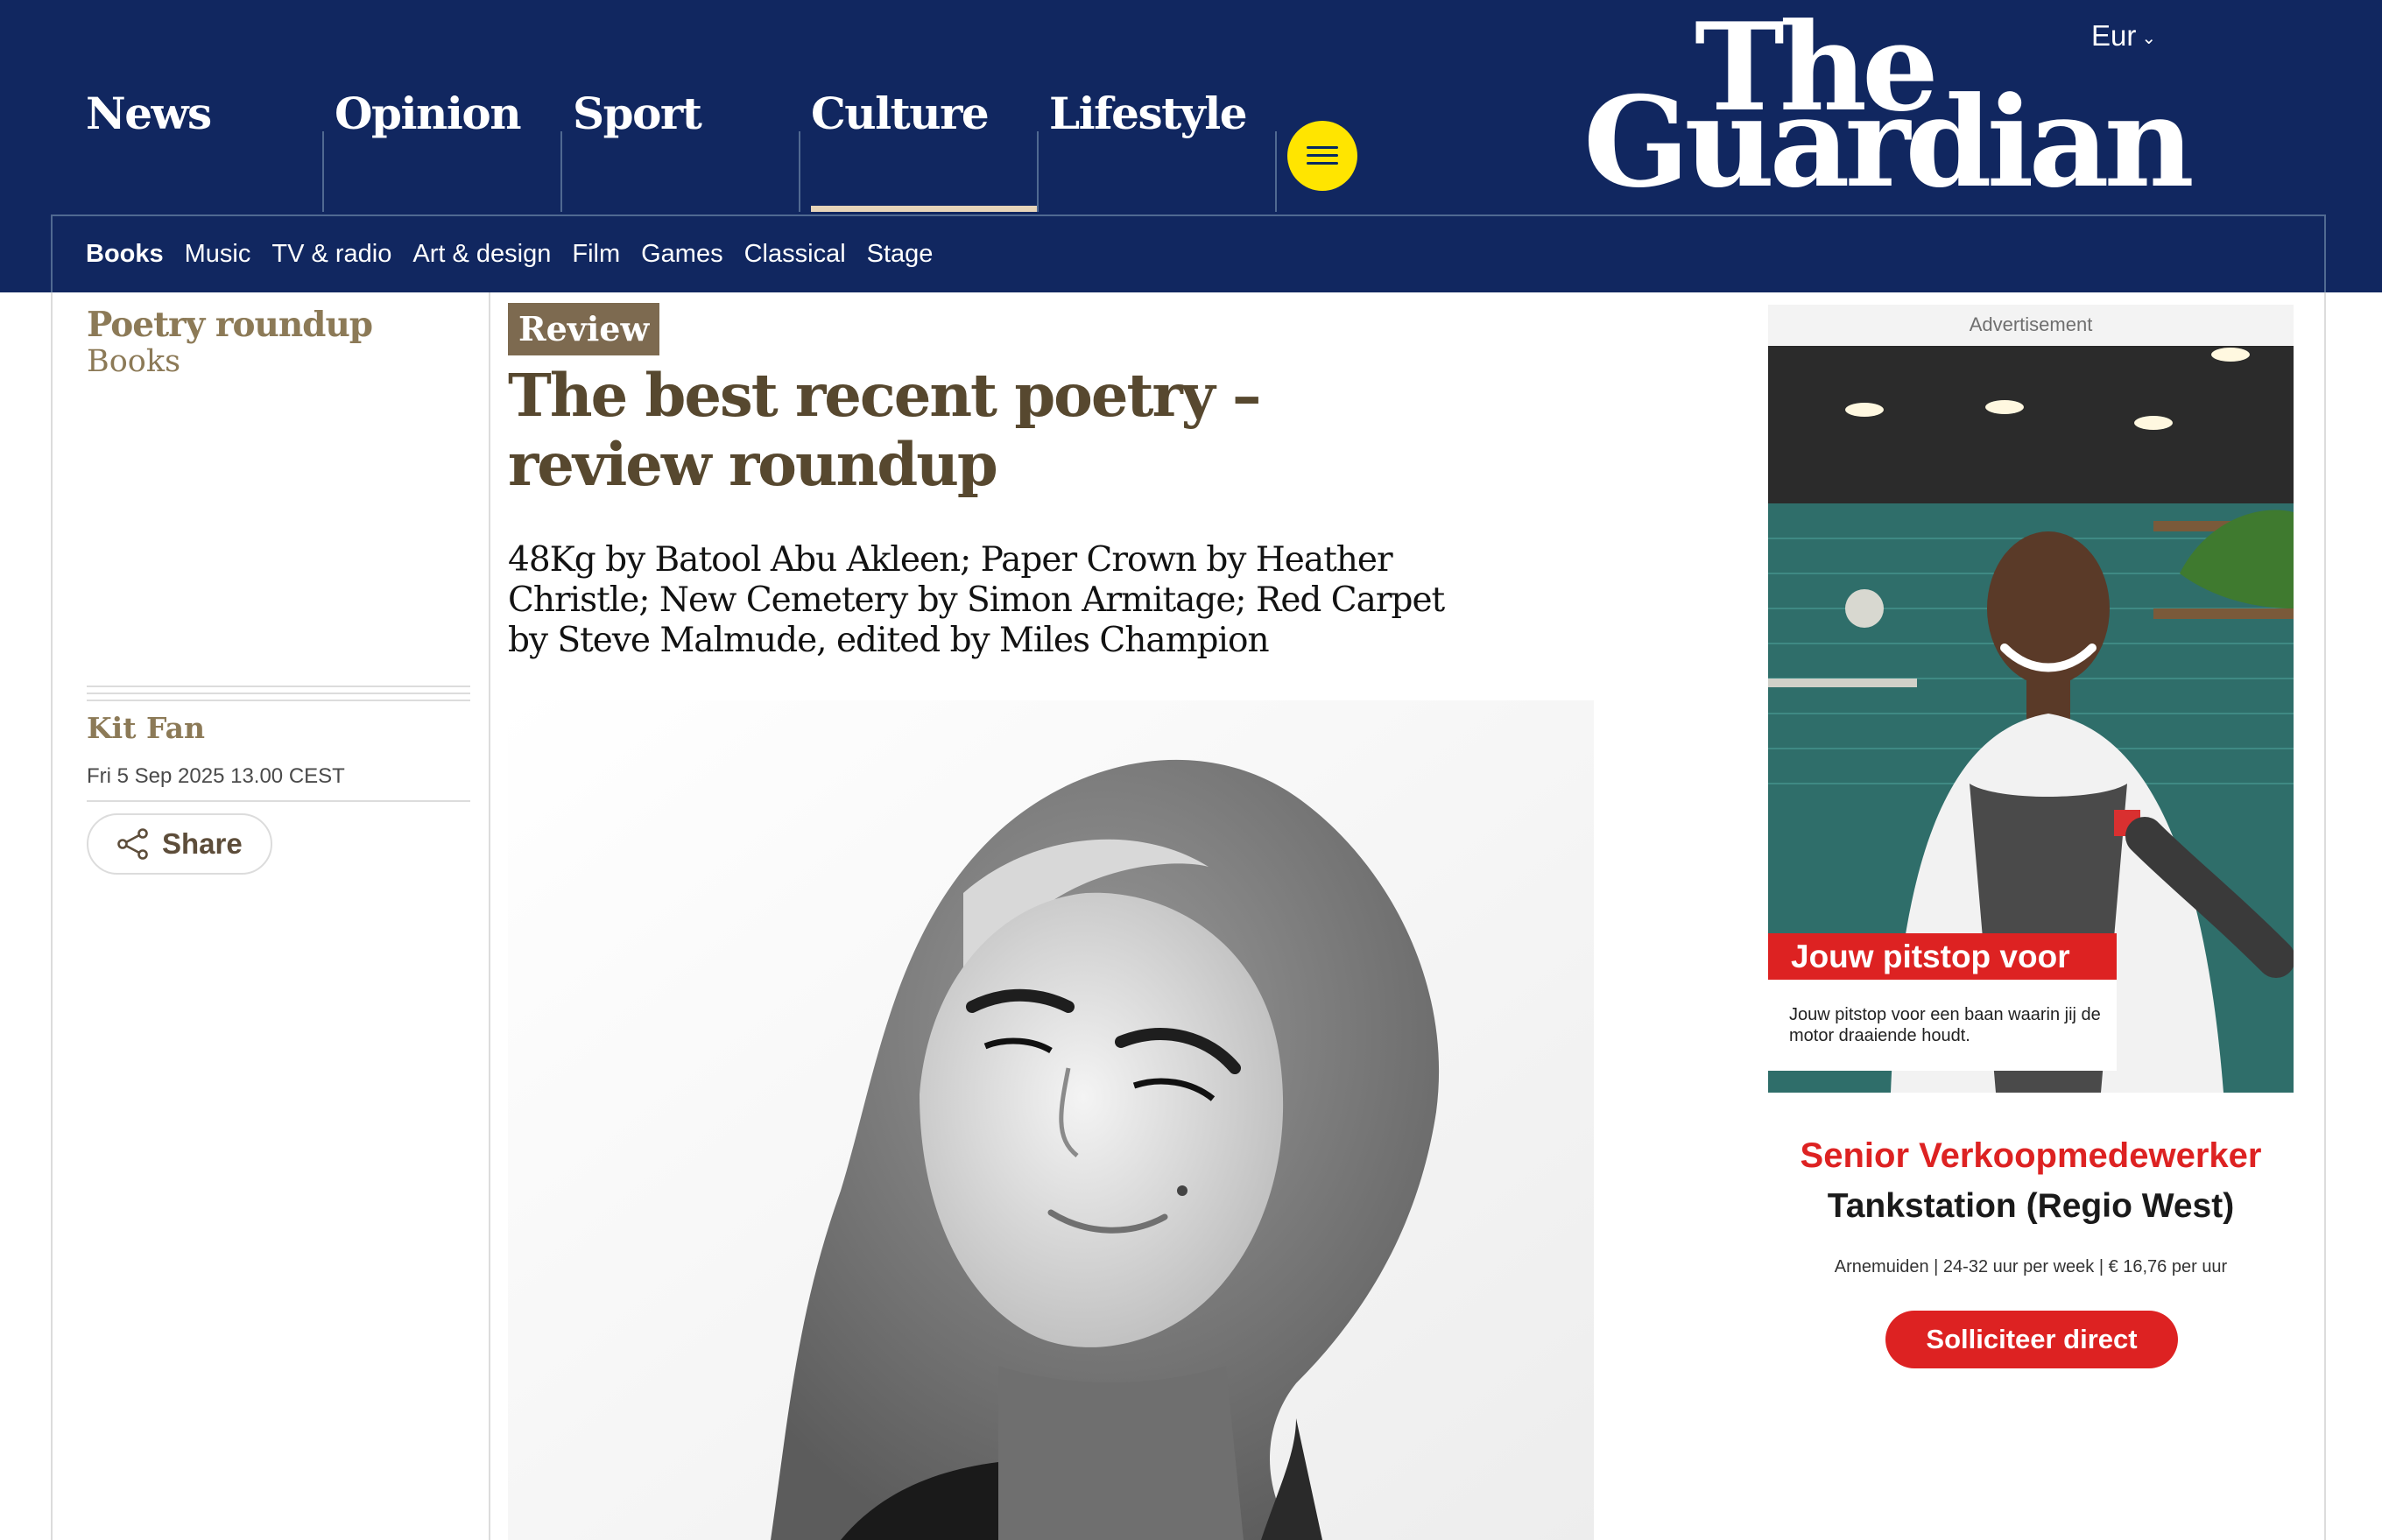  What do you see at coordinates (125, 254) in the screenshot?
I see `subnav-item-books: Books` at bounding box center [125, 254].